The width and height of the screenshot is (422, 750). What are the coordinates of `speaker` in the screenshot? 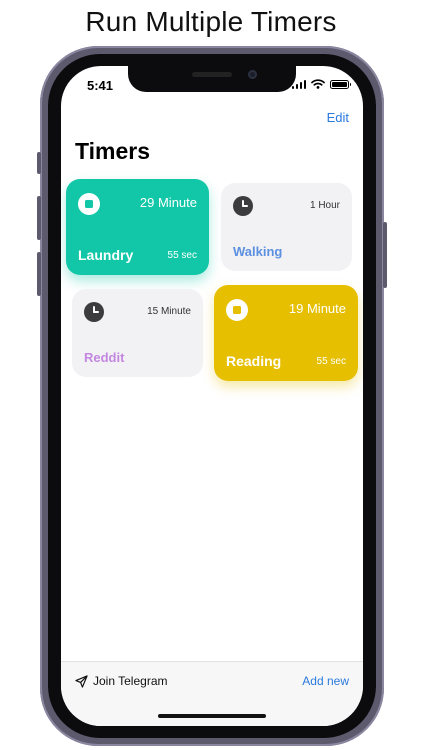 It's located at (212, 74).